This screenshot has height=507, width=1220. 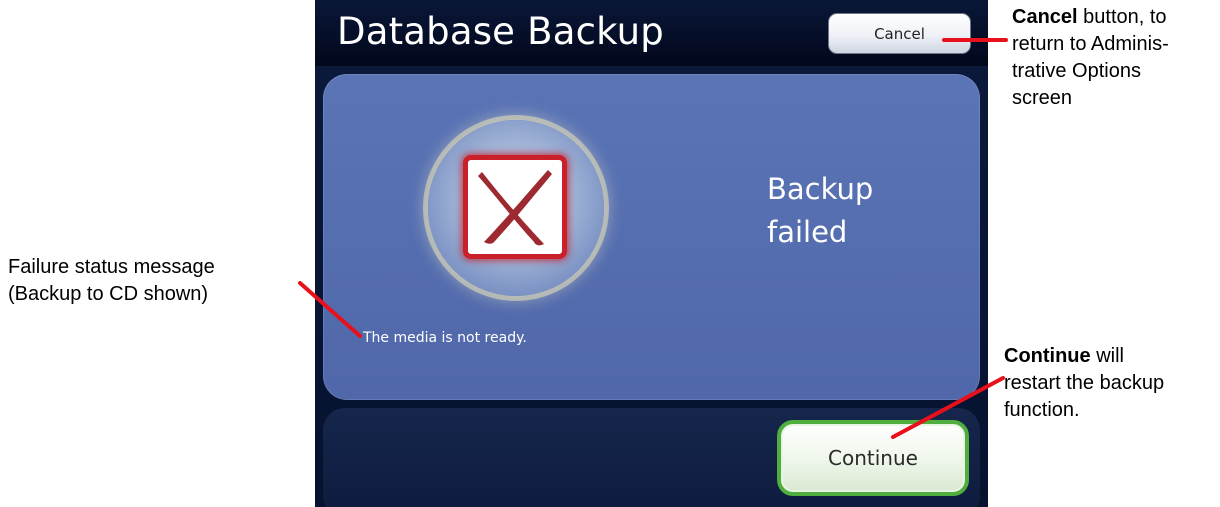 I want to click on annotation-failure-line2: (Backup to CD shown), so click(x=108, y=294).